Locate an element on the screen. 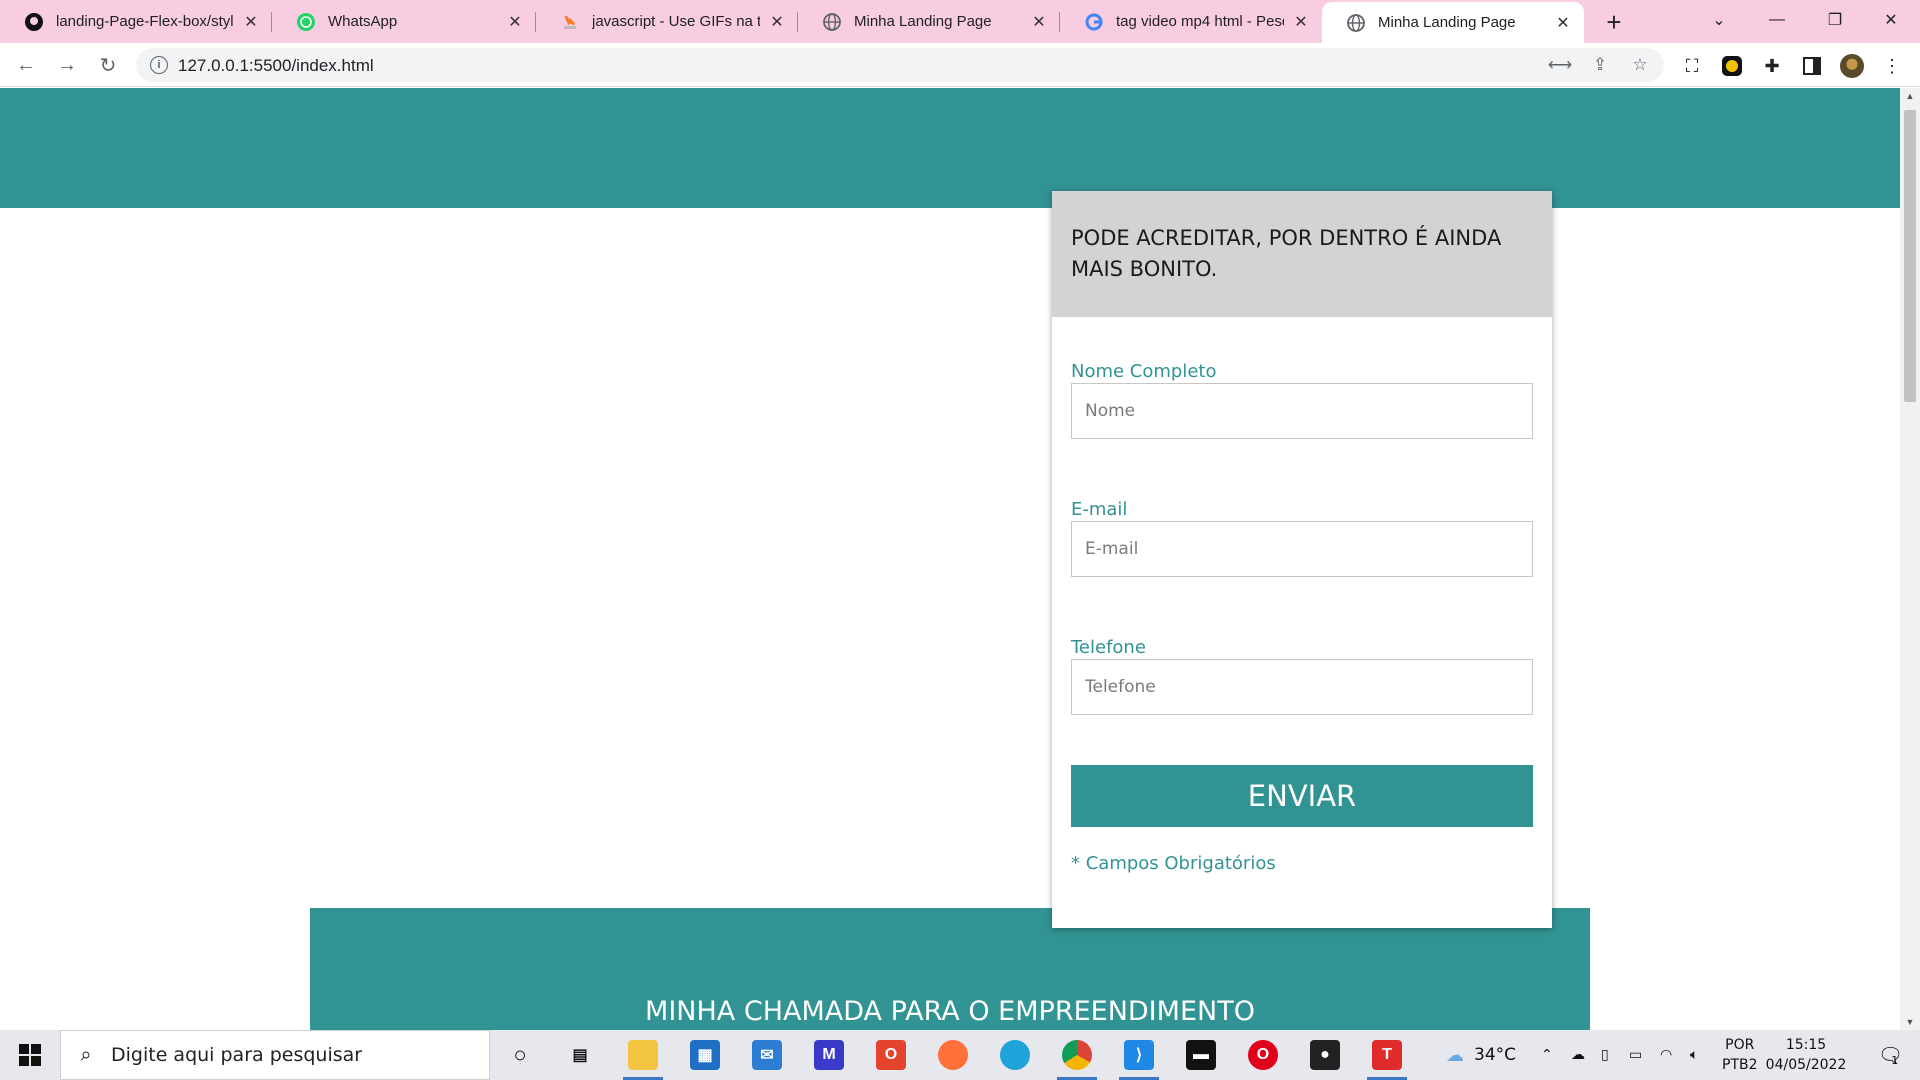  reload-button: ↻ is located at coordinates (108, 65).